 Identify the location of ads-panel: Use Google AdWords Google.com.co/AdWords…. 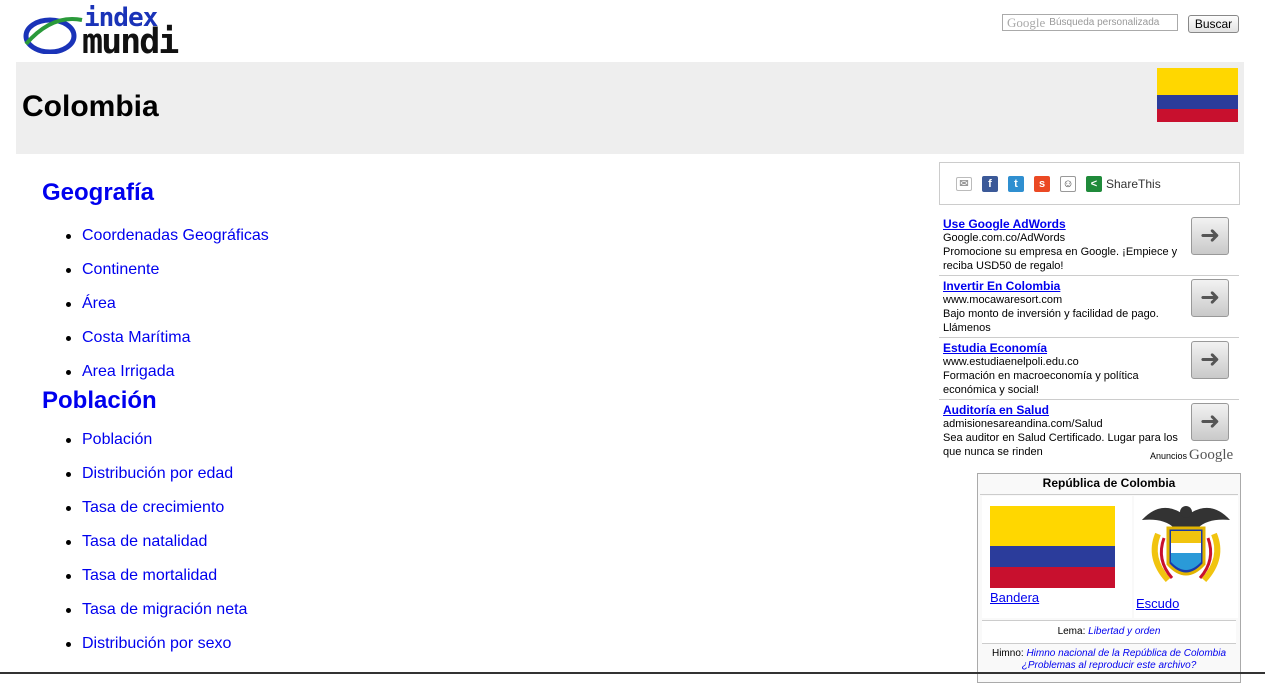
(1089, 338).